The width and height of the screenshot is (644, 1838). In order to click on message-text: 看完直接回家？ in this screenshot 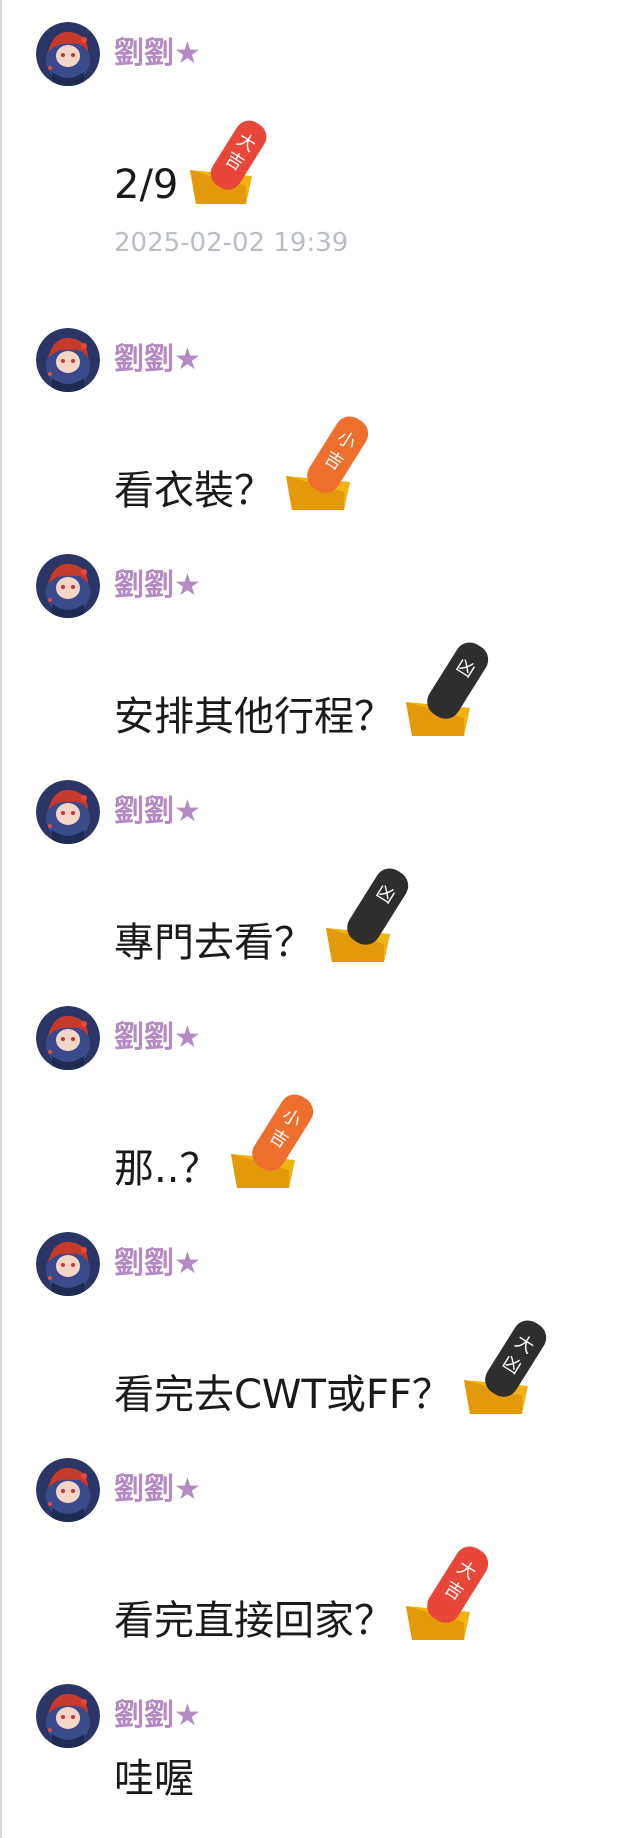, I will do `click(254, 1621)`.